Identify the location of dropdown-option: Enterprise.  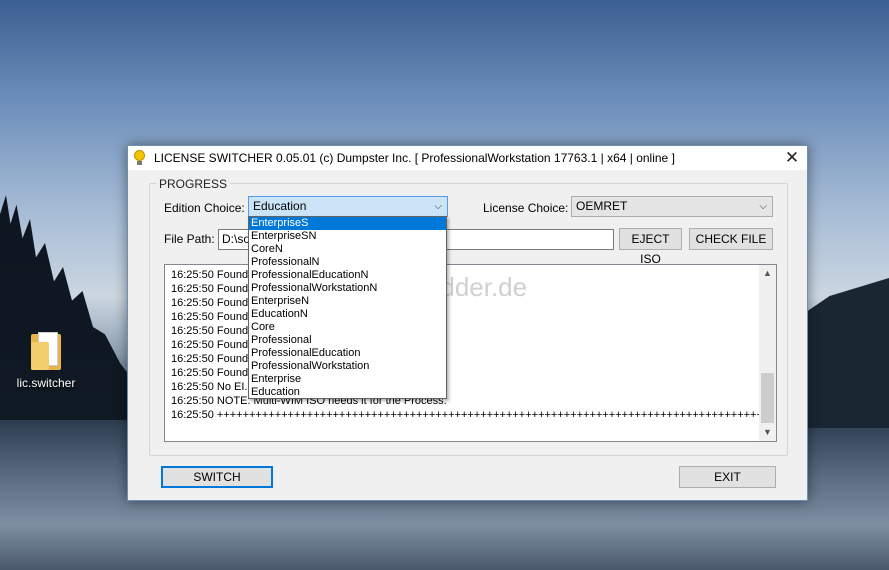
(347, 379).